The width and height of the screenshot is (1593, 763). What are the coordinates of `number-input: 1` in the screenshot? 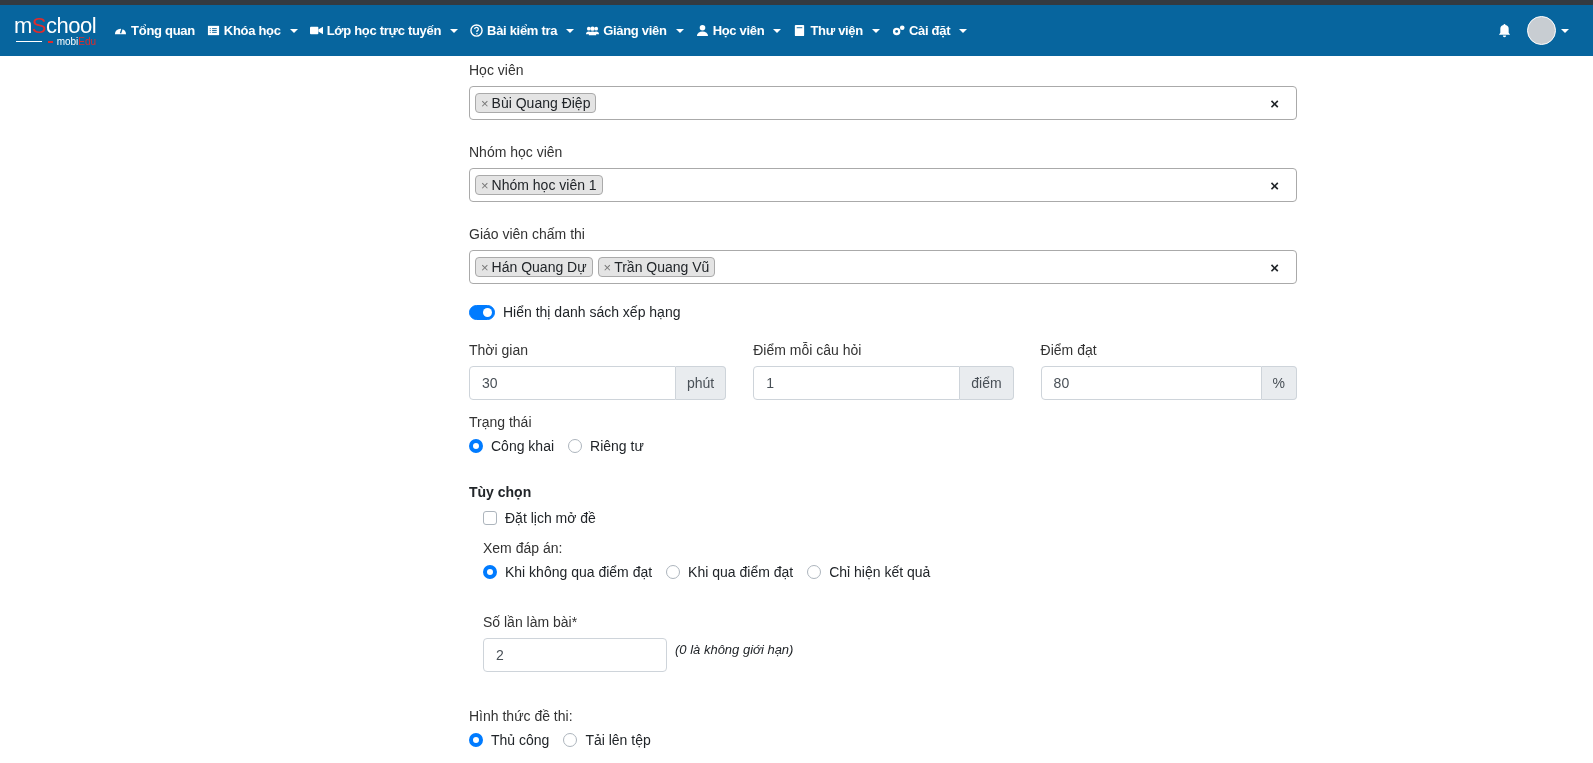 It's located at (857, 383).